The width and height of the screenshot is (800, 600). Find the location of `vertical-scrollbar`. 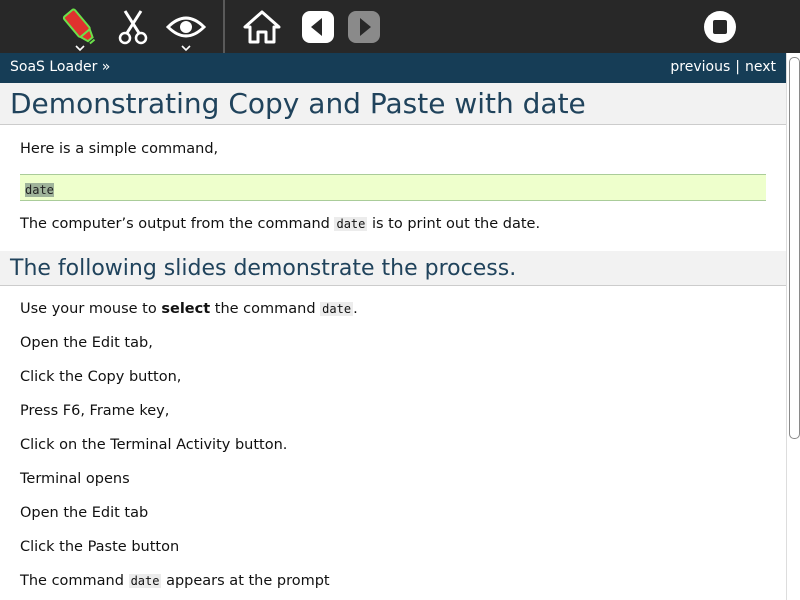

vertical-scrollbar is located at coordinates (793, 326).